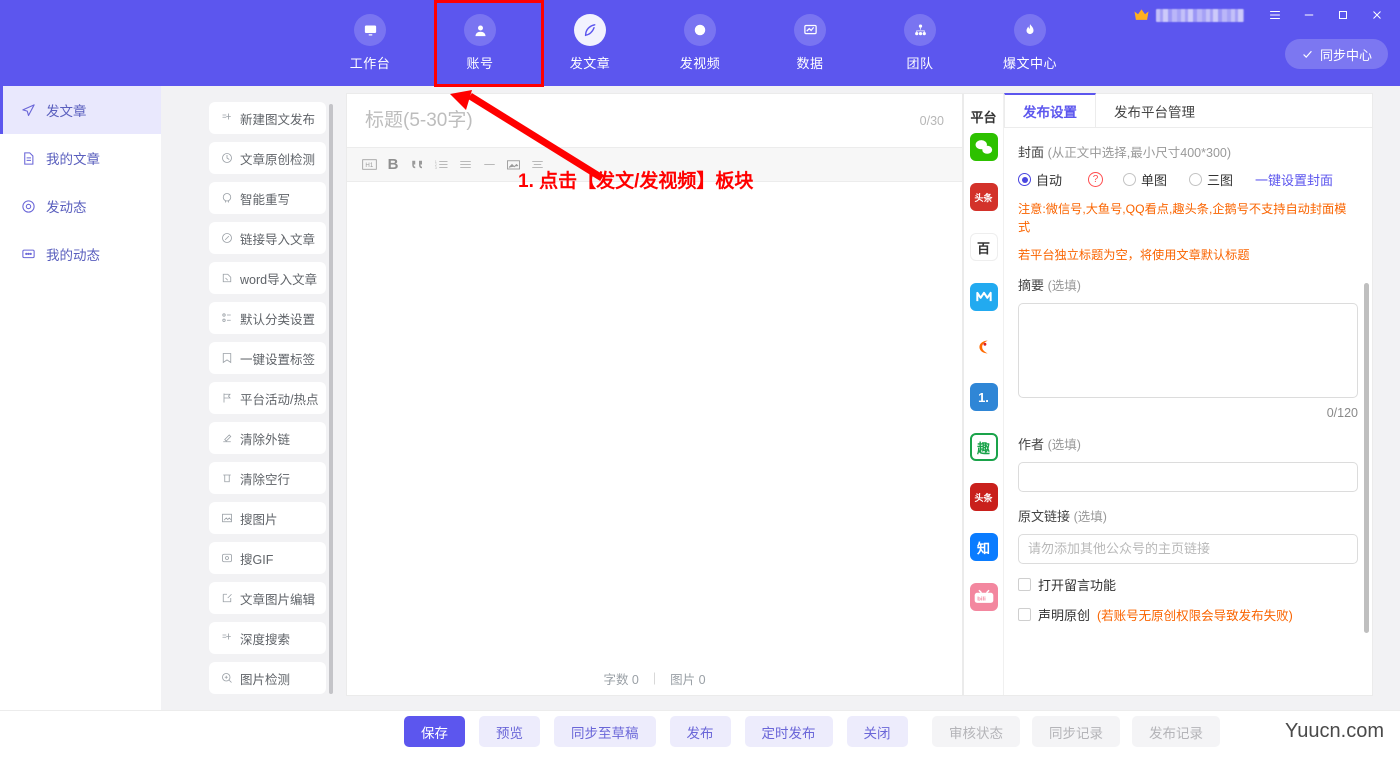  I want to click on tool-item: 搜GIF, so click(267, 558).